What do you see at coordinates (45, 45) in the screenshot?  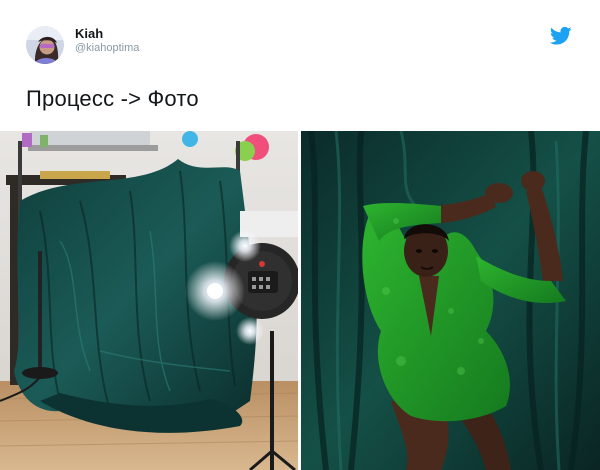 I see `avatar` at bounding box center [45, 45].